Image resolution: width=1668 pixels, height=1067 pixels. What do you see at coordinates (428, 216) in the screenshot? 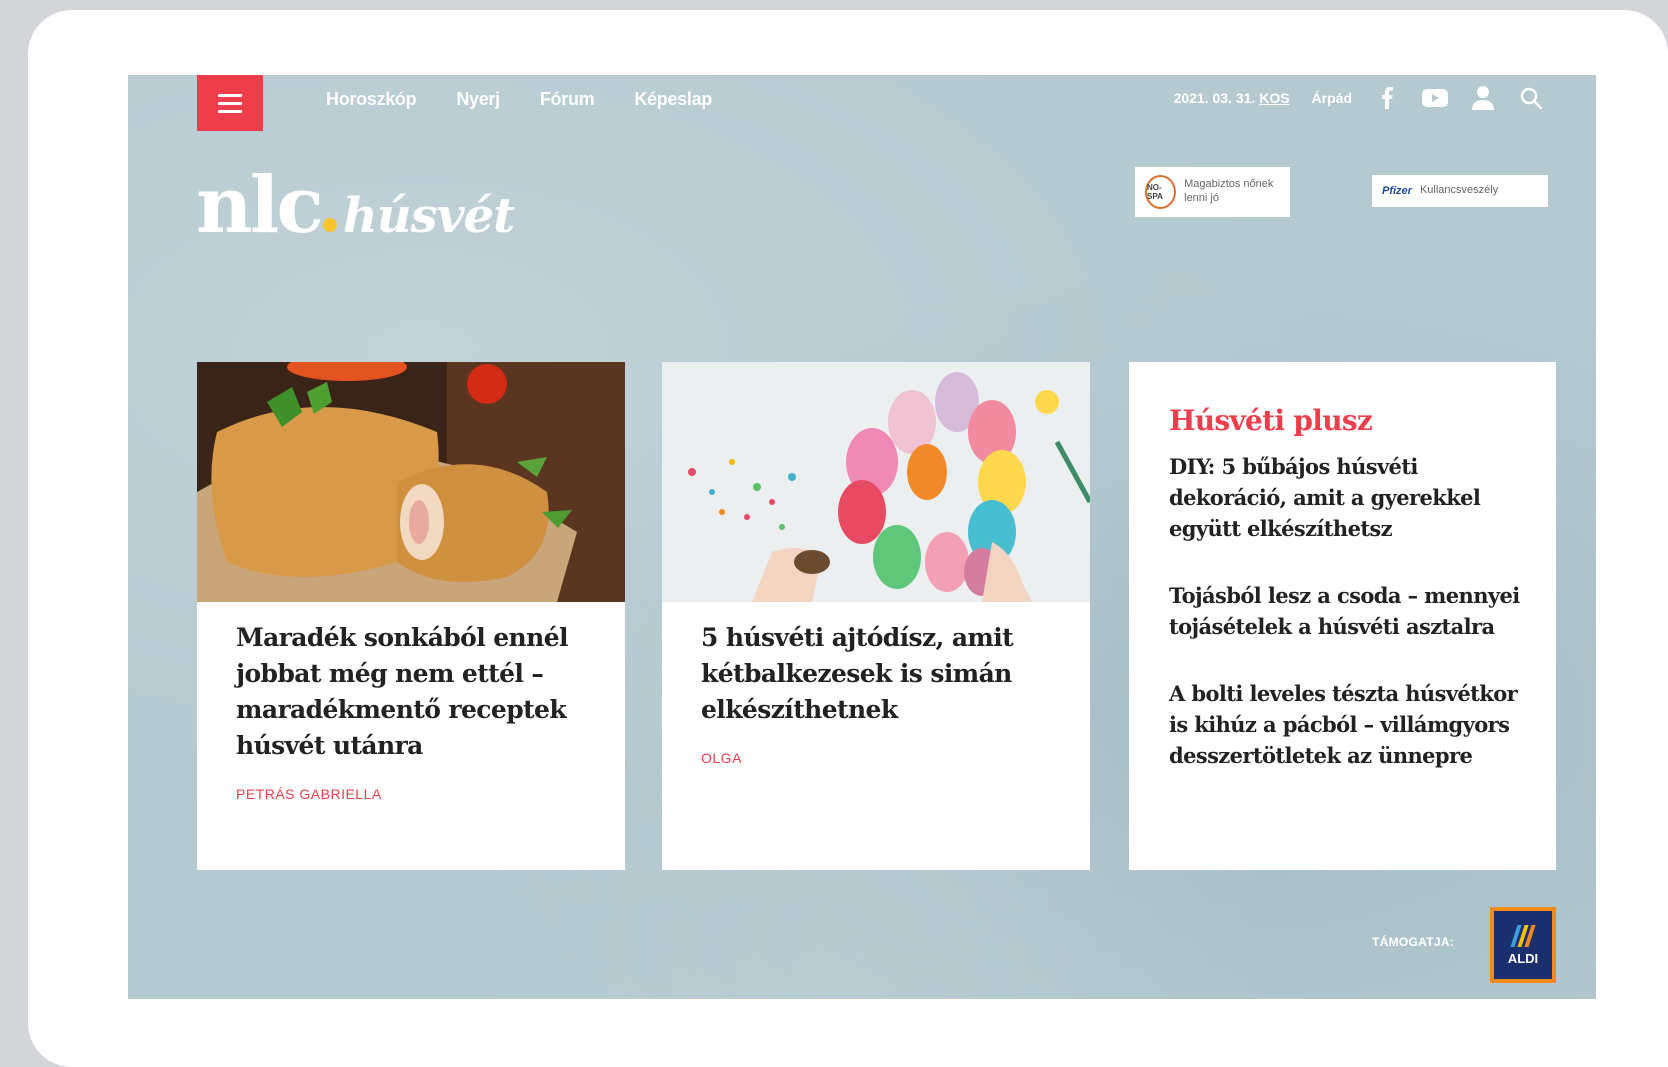
I see `logo-sub-text: húsvét` at bounding box center [428, 216].